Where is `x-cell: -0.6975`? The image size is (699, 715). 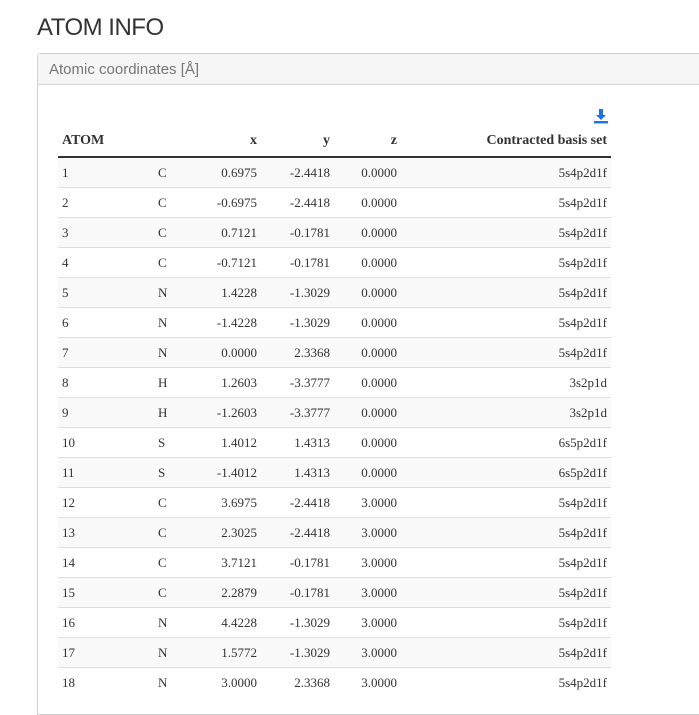
x-cell: -0.6975 is located at coordinates (228, 202).